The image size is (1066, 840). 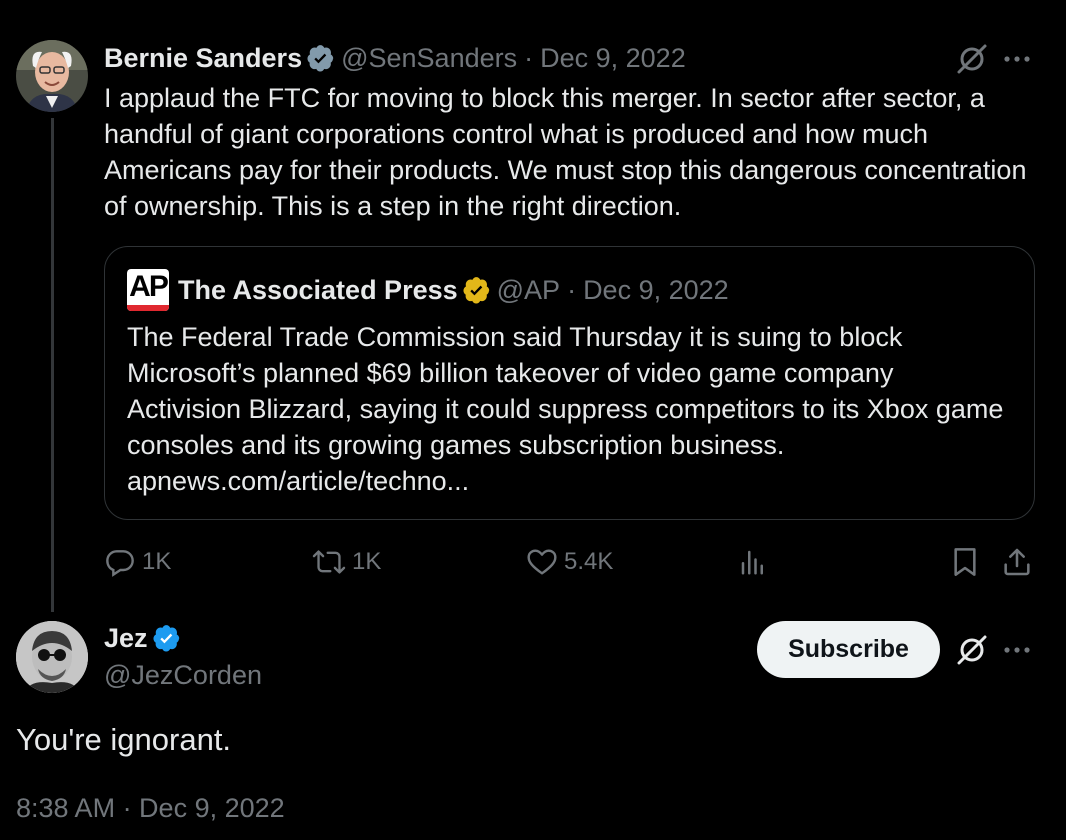 I want to click on repost-icon, so click(x=329, y=562).